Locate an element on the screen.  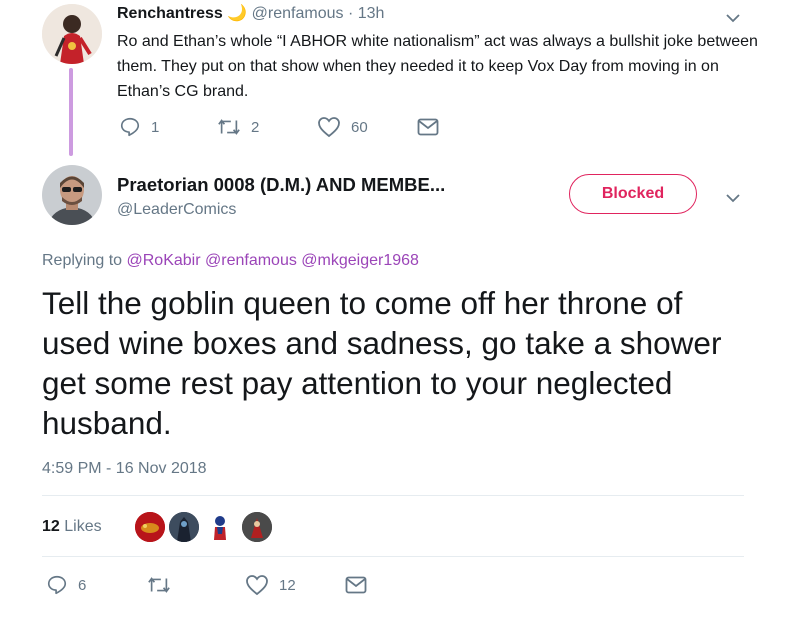
replying-to-label: Replying to is located at coordinates (82, 260).